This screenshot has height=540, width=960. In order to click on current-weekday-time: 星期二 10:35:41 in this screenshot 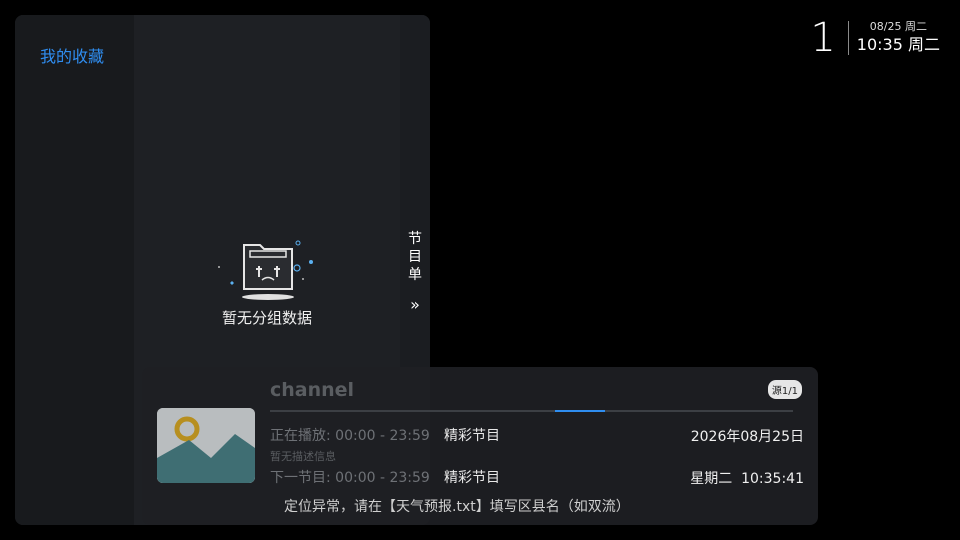, I will do `click(747, 479)`.